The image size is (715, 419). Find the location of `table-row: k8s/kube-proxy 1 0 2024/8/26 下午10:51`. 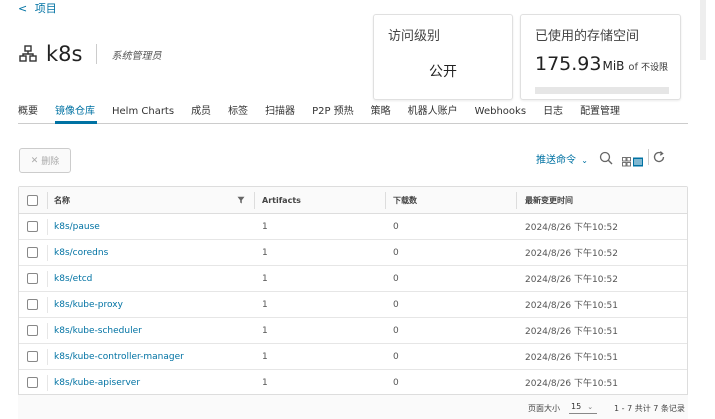

table-row: k8s/kube-proxy 1 0 2024/8/26 下午10:51 is located at coordinates (353, 305).